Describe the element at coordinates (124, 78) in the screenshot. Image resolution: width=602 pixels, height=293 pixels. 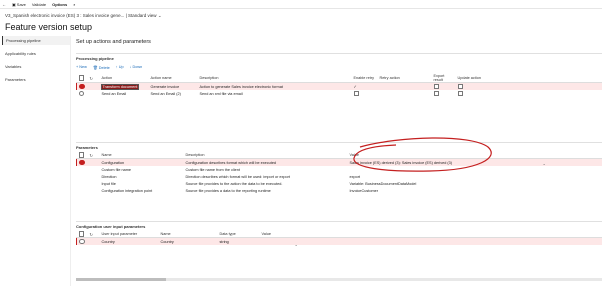
I see `col-action: Action` at that location.